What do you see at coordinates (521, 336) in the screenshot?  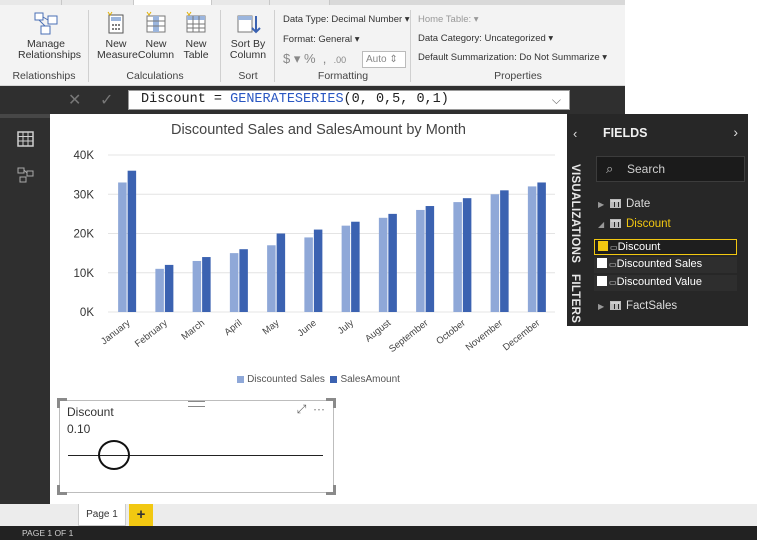 I see `x-tick-label: December` at bounding box center [521, 336].